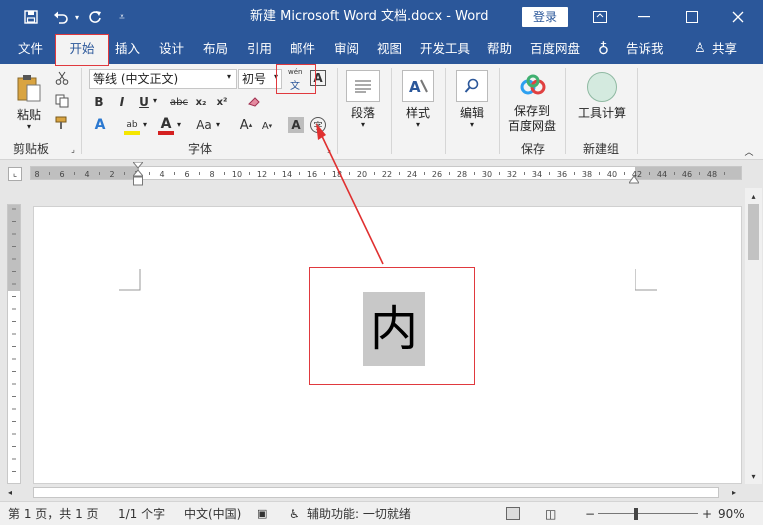  What do you see at coordinates (246, 125) in the screenshot?
I see `grow-font-button: A ▴` at bounding box center [246, 125].